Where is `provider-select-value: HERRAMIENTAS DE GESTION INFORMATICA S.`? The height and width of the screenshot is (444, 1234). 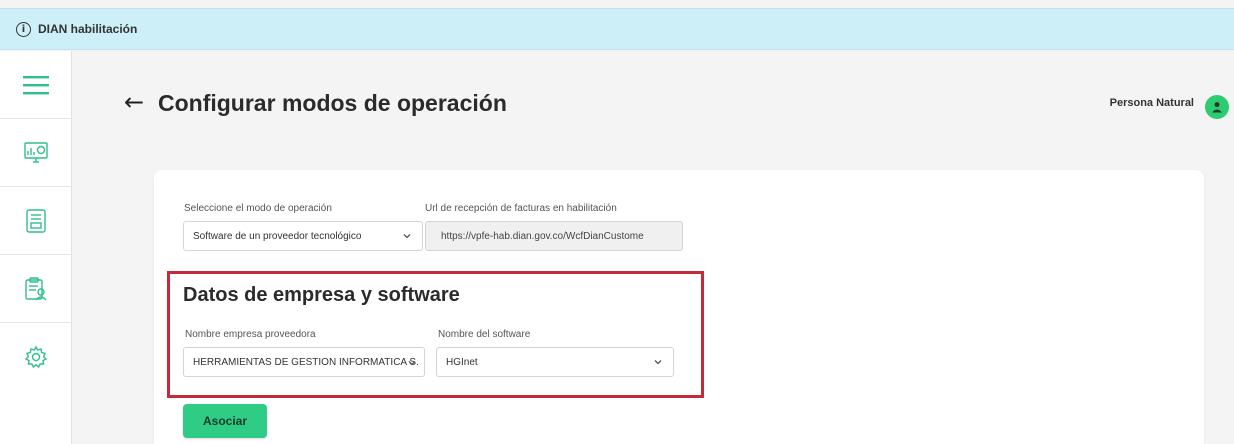 provider-select-value: HERRAMIENTAS DE GESTION INFORMATICA S. is located at coordinates (306, 362).